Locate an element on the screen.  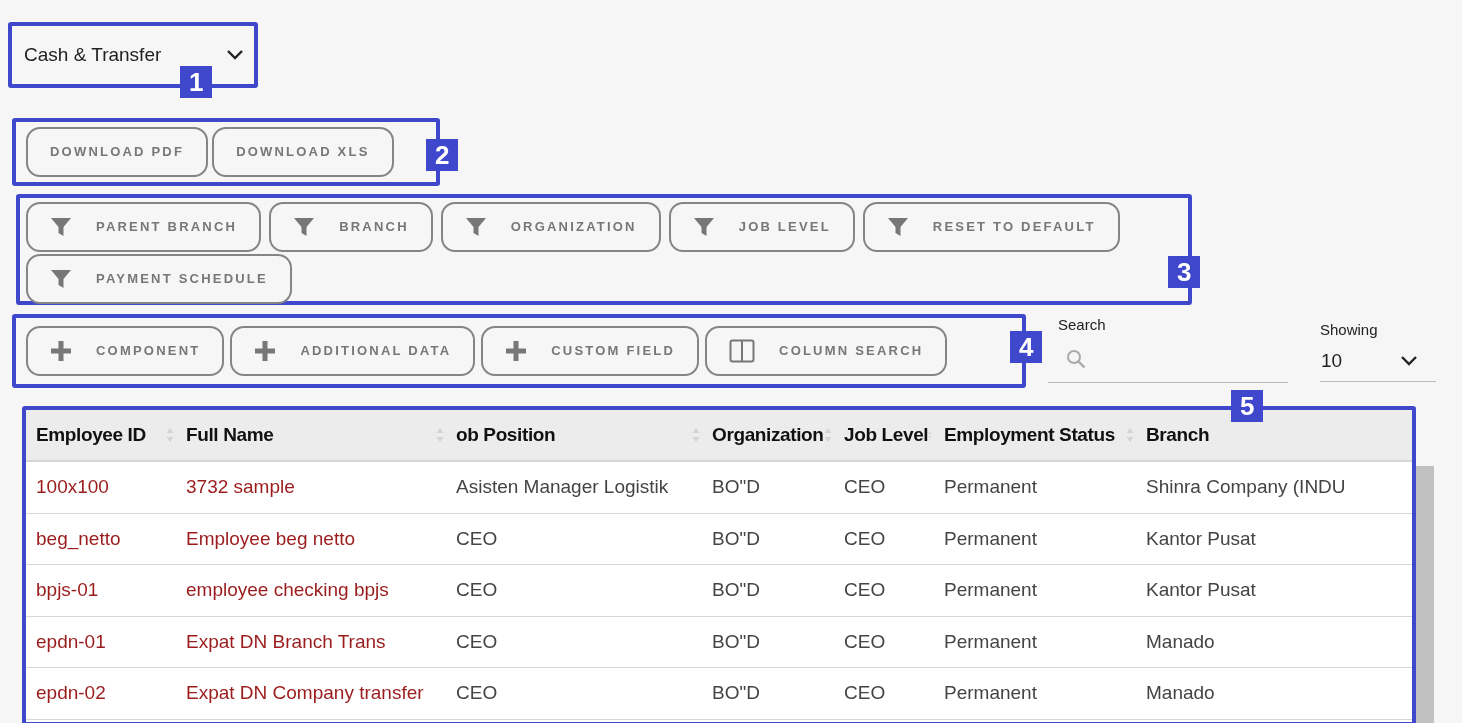
toolbar-button: COLUMN SEARCH is located at coordinates (826, 351).